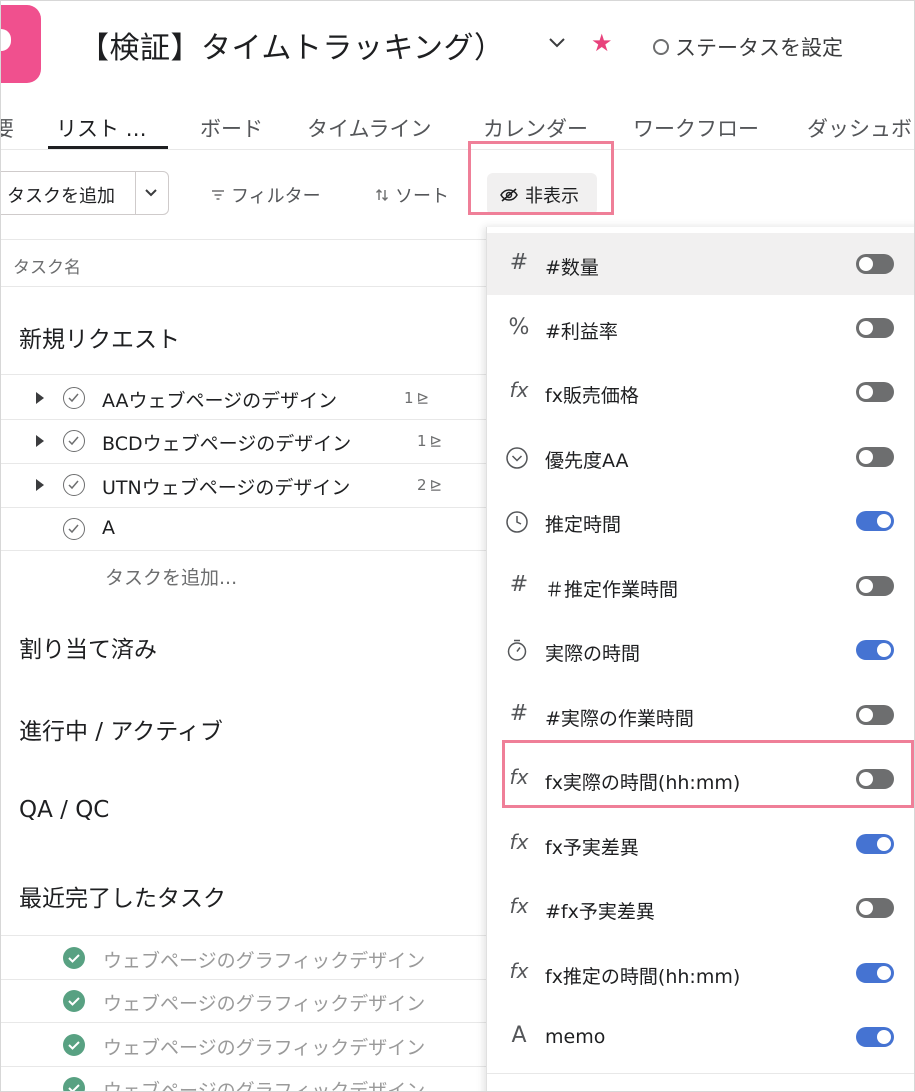  I want to click on list-header-top-line, so click(246, 239).